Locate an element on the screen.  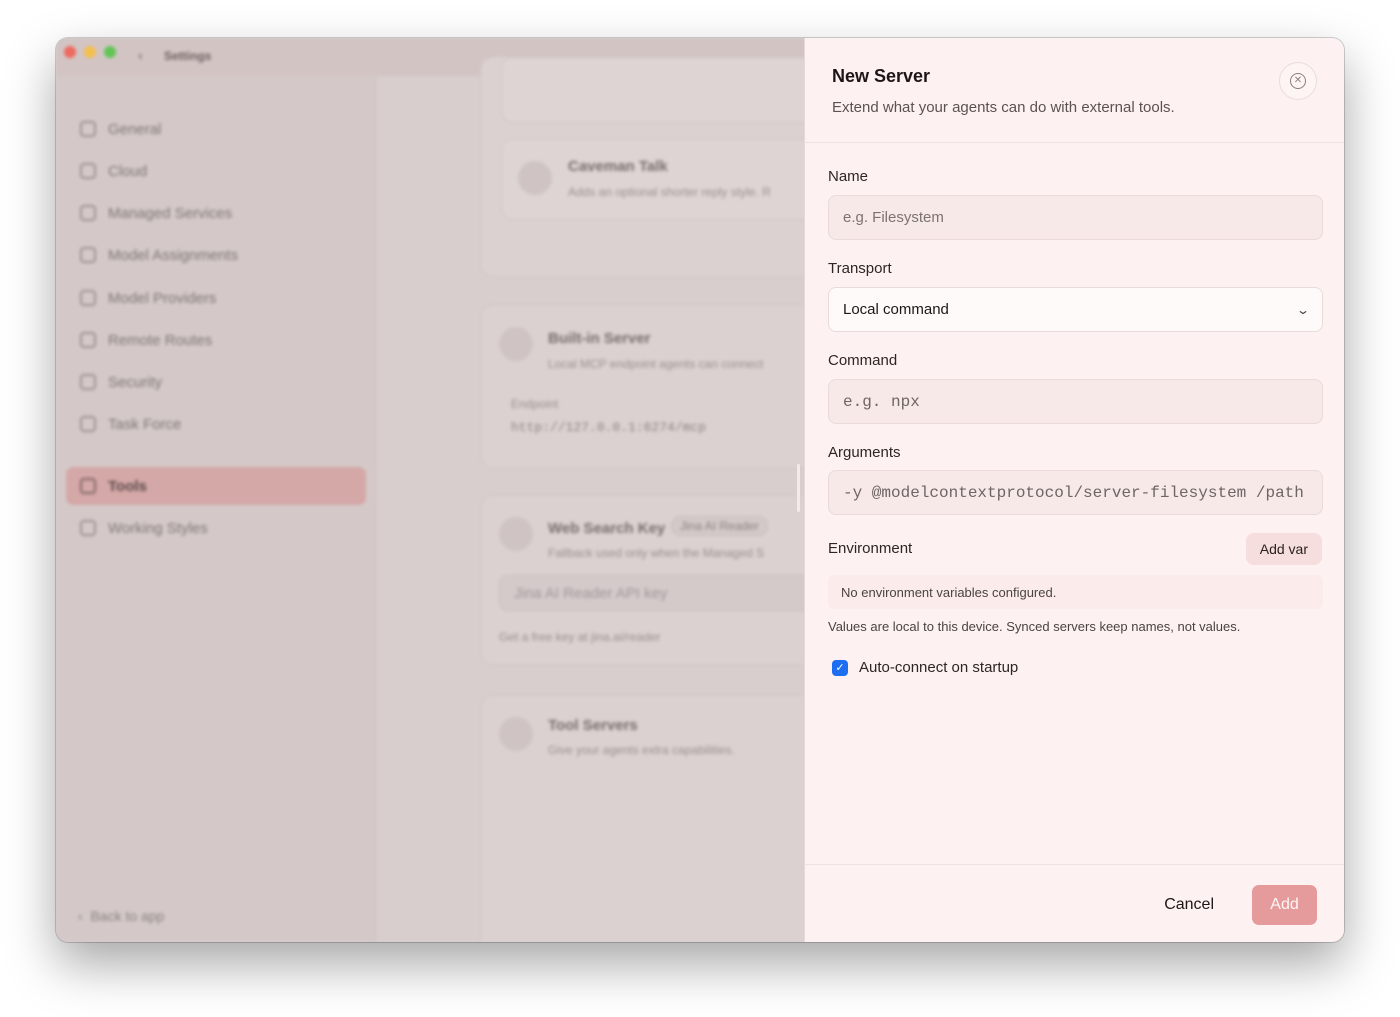
scrollbar is located at coordinates (798, 488).